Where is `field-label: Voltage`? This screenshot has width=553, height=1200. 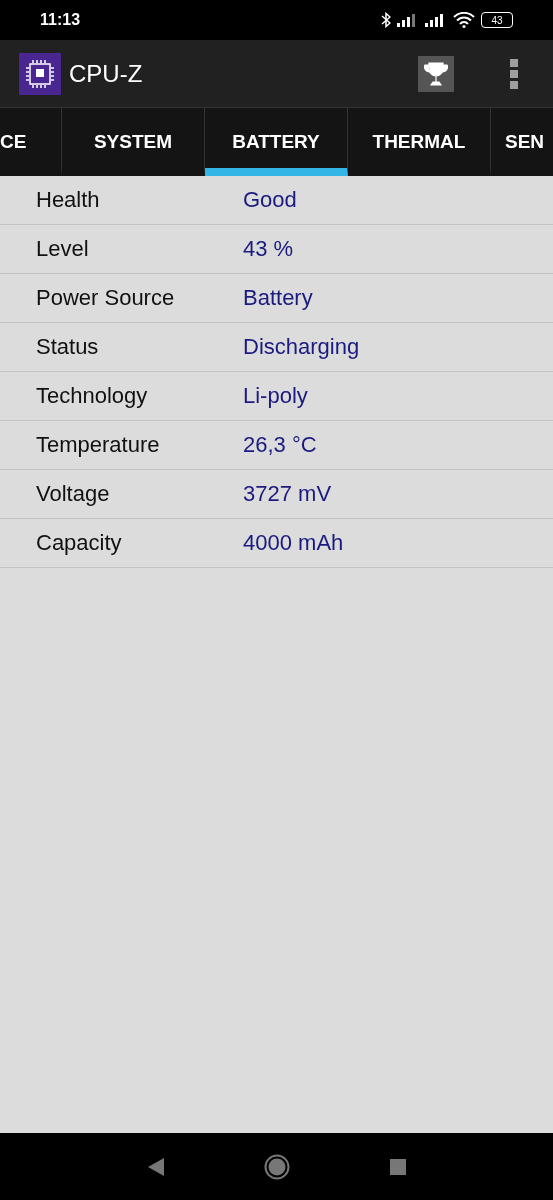 field-label: Voltage is located at coordinates (73, 494).